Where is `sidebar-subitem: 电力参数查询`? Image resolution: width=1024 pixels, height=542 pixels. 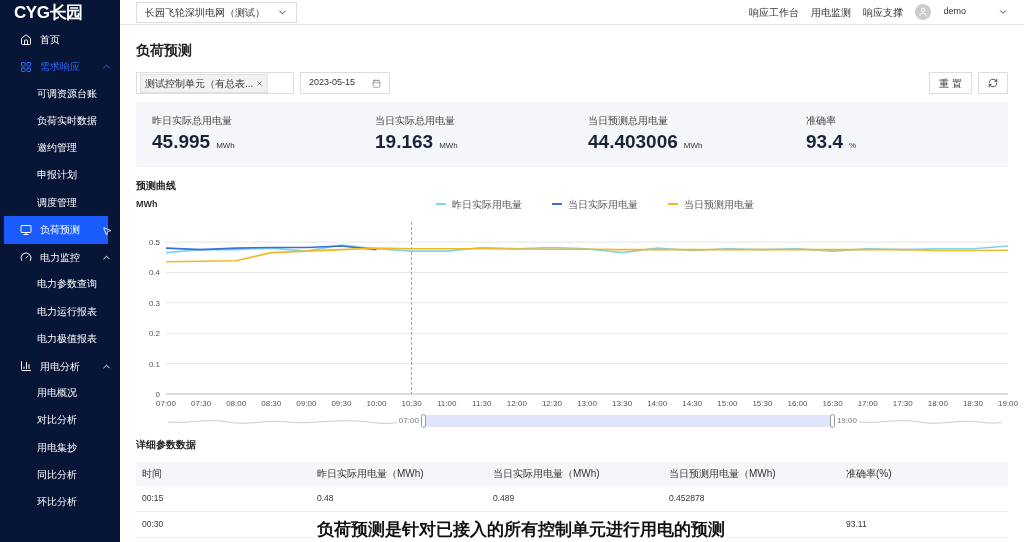 sidebar-subitem: 电力参数查询 is located at coordinates (60, 284).